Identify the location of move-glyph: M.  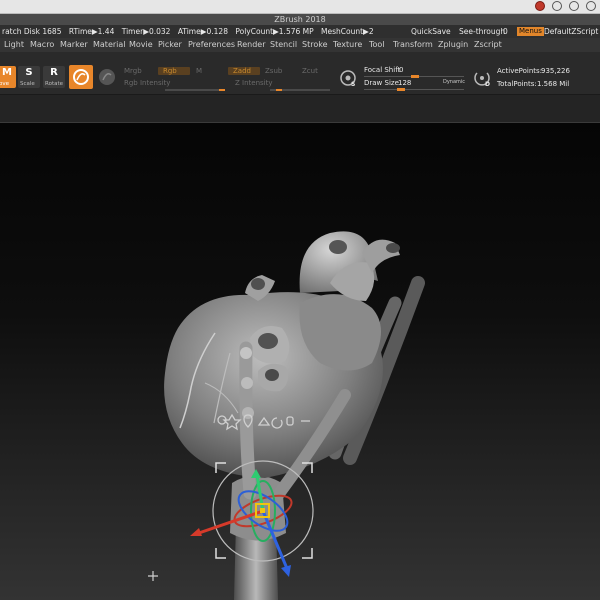
(7, 72).